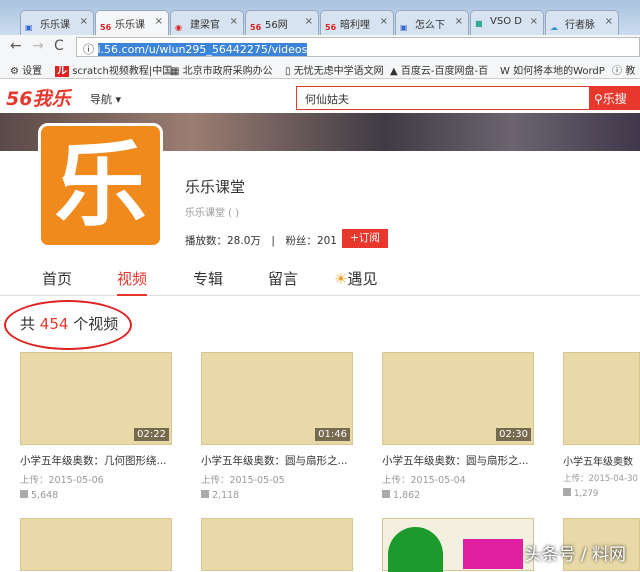 The height and width of the screenshot is (572, 640). What do you see at coordinates (355, 278) in the screenshot?
I see `tab-meet: ☀遇见` at bounding box center [355, 278].